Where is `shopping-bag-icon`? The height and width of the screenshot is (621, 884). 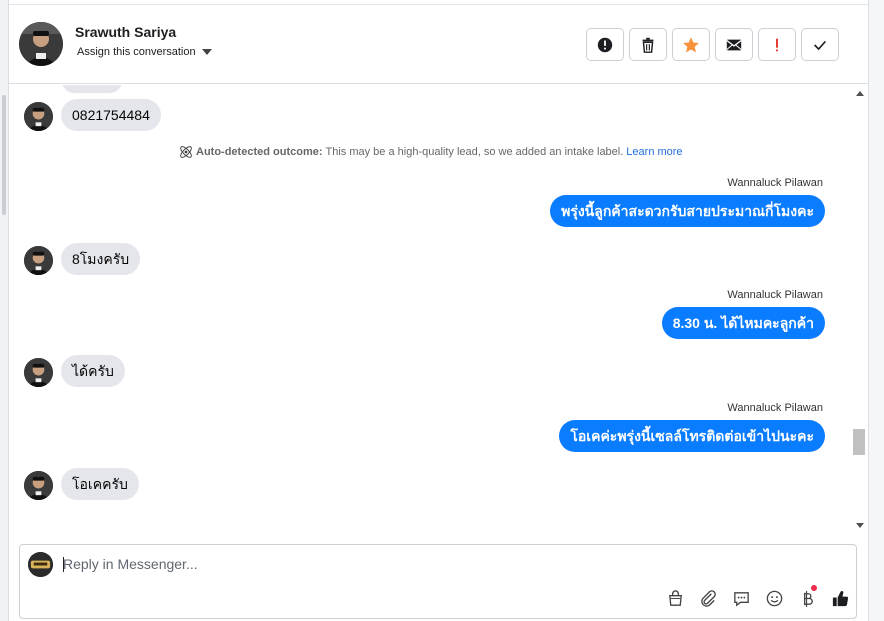
shopping-bag-icon is located at coordinates (675, 597).